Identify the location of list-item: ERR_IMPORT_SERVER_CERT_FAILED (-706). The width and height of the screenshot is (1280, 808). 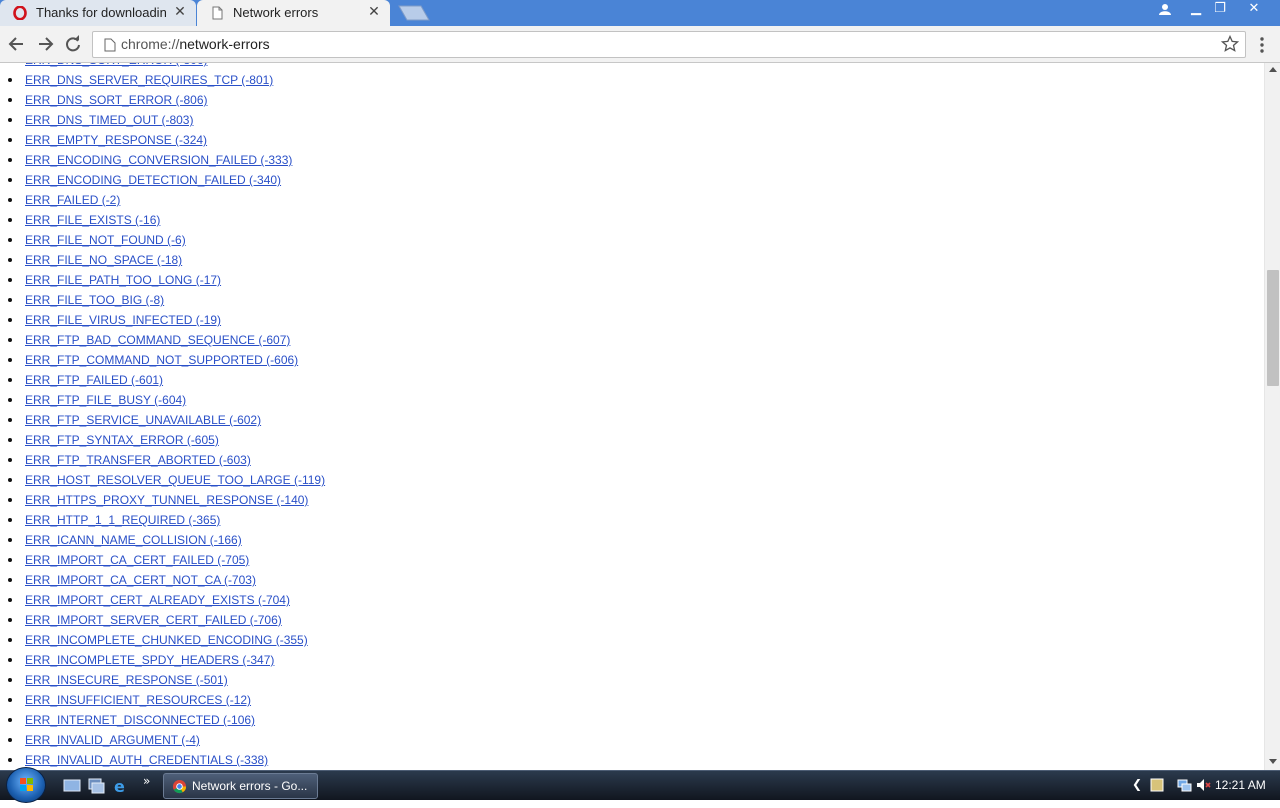
(162, 620).